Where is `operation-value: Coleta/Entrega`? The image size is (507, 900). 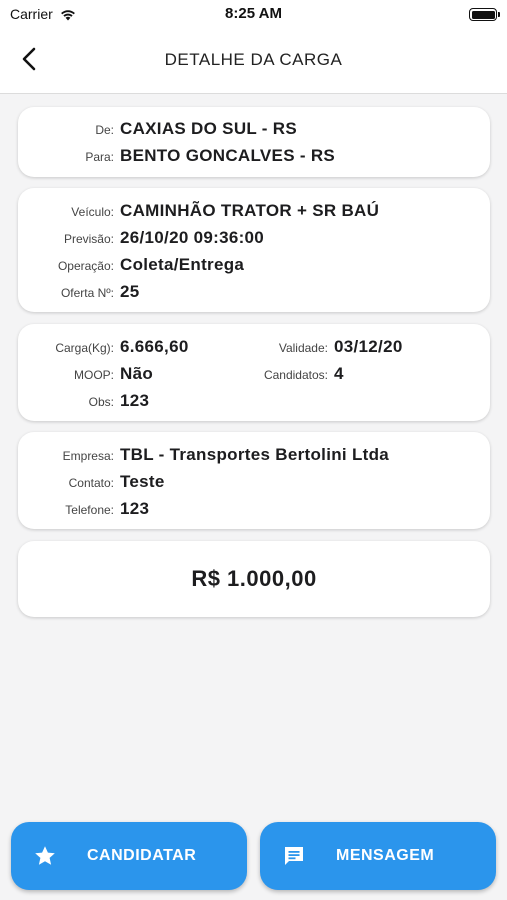 operation-value: Coleta/Entrega is located at coordinates (182, 264).